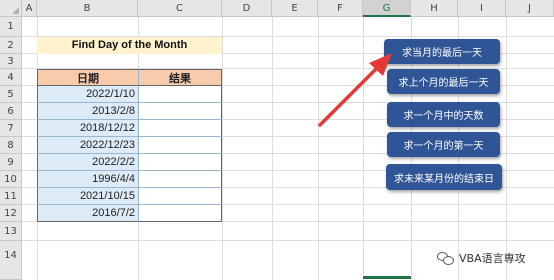 The width and height of the screenshot is (554, 280). Describe the element at coordinates (492, 258) in the screenshot. I see `watermark-text: VBA语言専攻` at that location.